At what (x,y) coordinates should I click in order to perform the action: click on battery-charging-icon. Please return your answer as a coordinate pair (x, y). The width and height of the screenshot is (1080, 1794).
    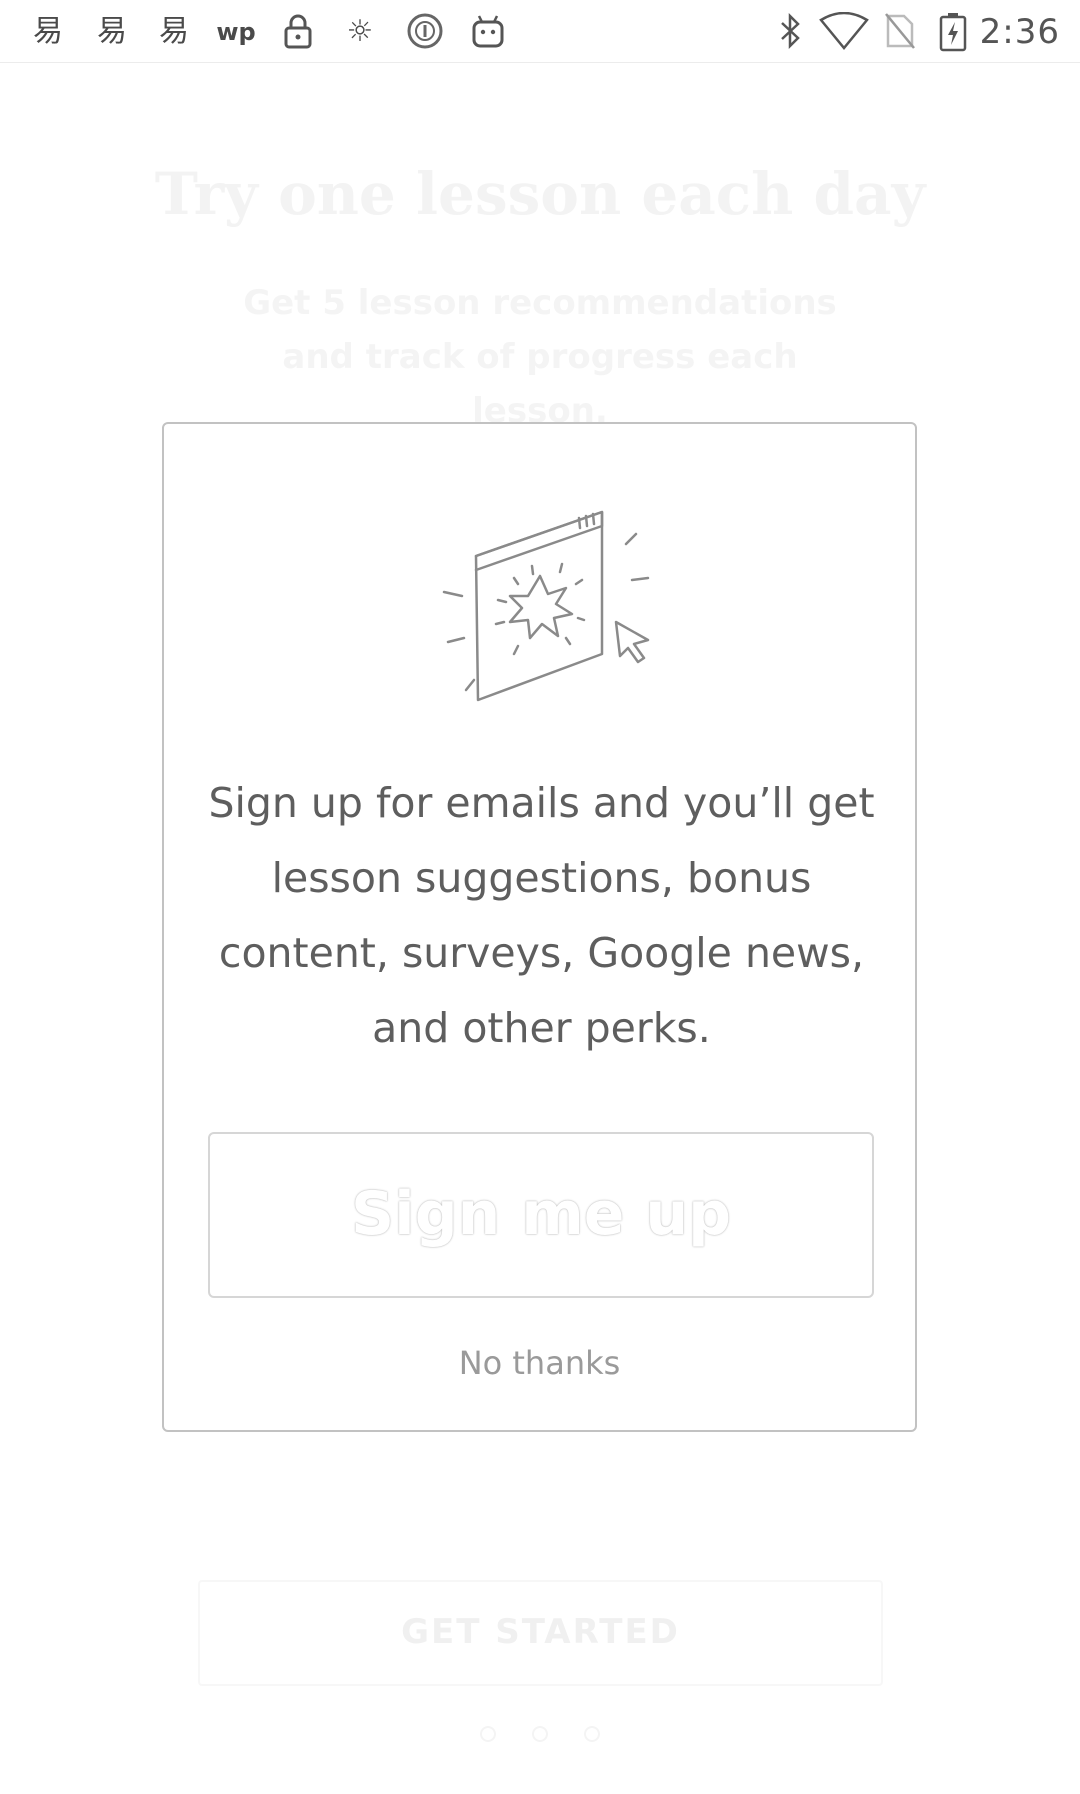
    Looking at the image, I should click on (953, 32).